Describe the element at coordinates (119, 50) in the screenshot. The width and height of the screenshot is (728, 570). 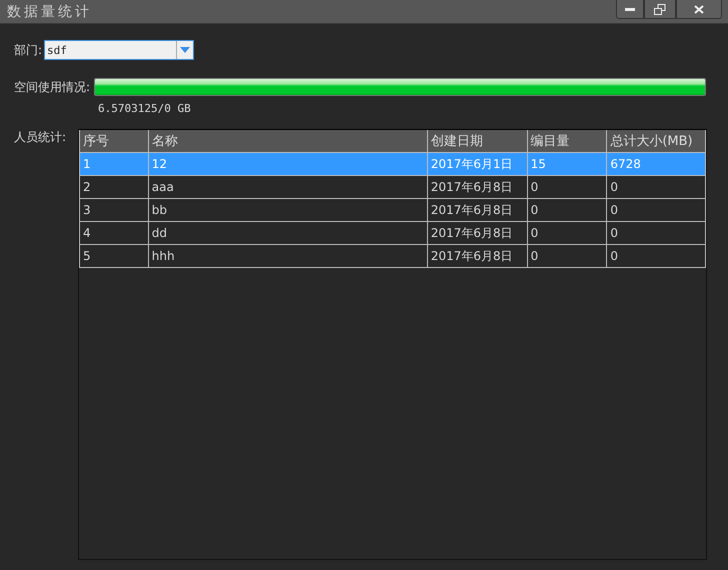
I see `department-dropdown: sdf` at that location.